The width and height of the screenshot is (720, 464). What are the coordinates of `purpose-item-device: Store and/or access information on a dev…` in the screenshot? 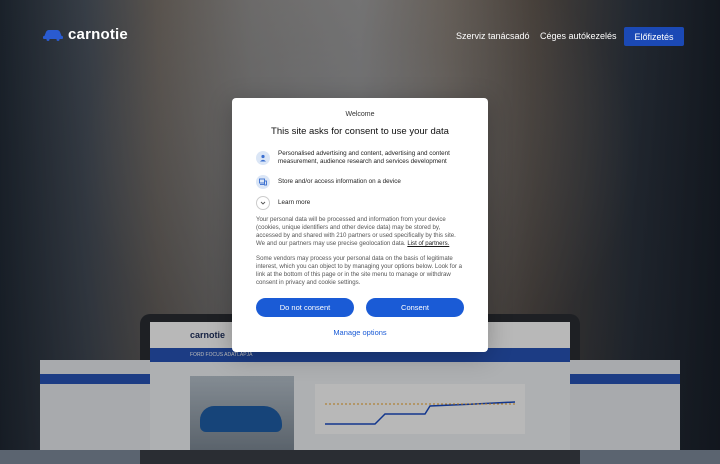 It's located at (362, 182).